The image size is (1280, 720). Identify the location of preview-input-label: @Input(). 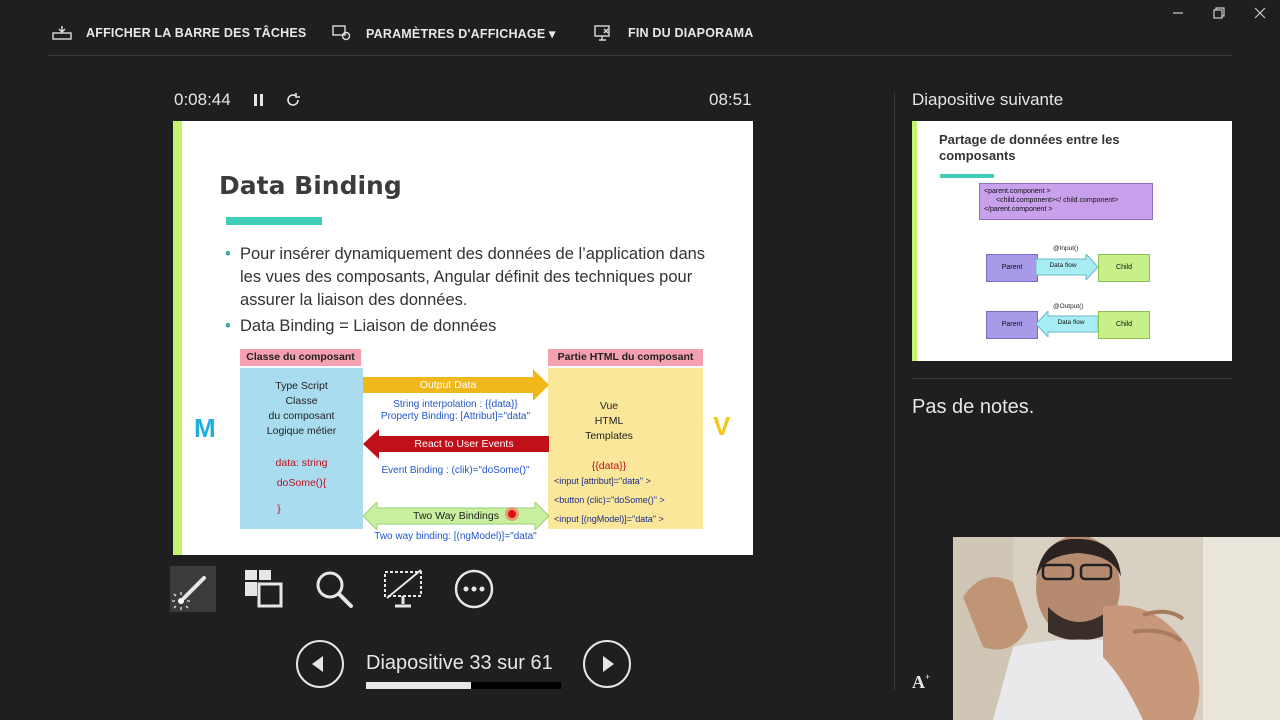
(1066, 248).